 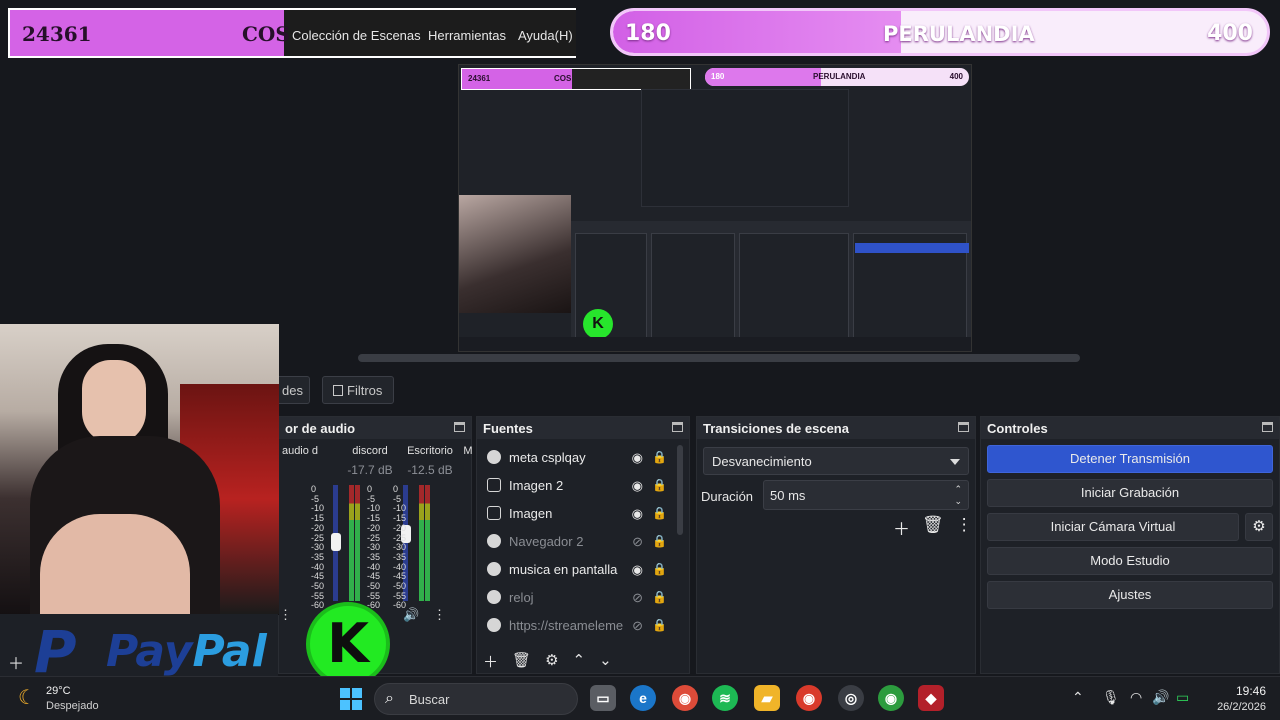 I want to click on dota-icon: ◆, so click(x=931, y=698).